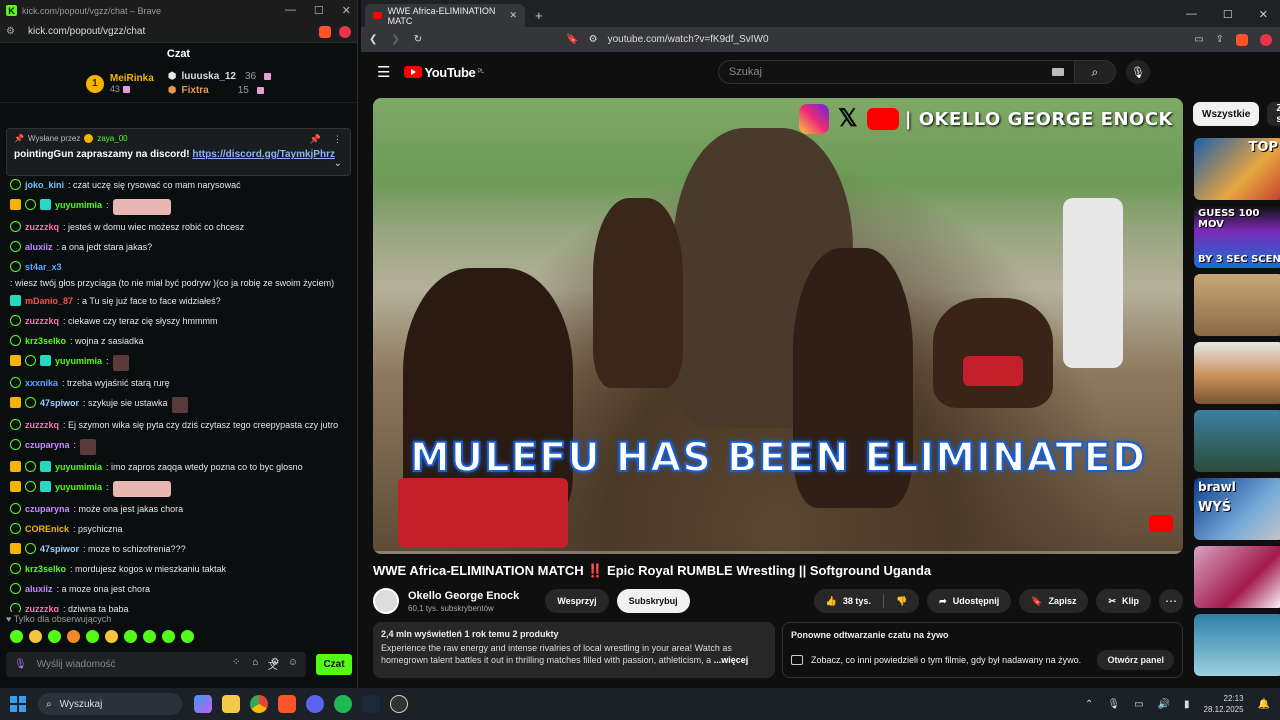 The height and width of the screenshot is (720, 1280). Describe the element at coordinates (1226, 114) in the screenshot. I see `chip-all: Wszystkie` at that location.